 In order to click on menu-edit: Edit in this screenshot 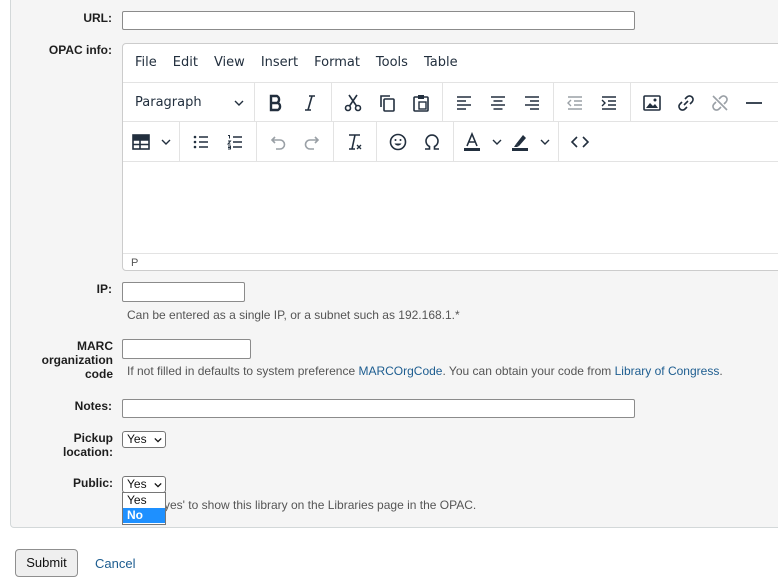, I will do `click(185, 63)`.